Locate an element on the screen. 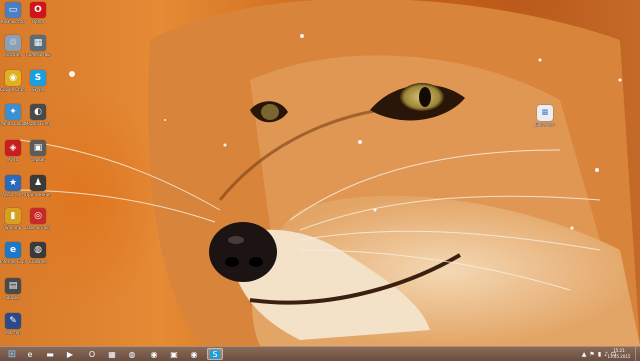 The image size is (640, 361). desktop-icon-label: Winamp is located at coordinates (13, 227).